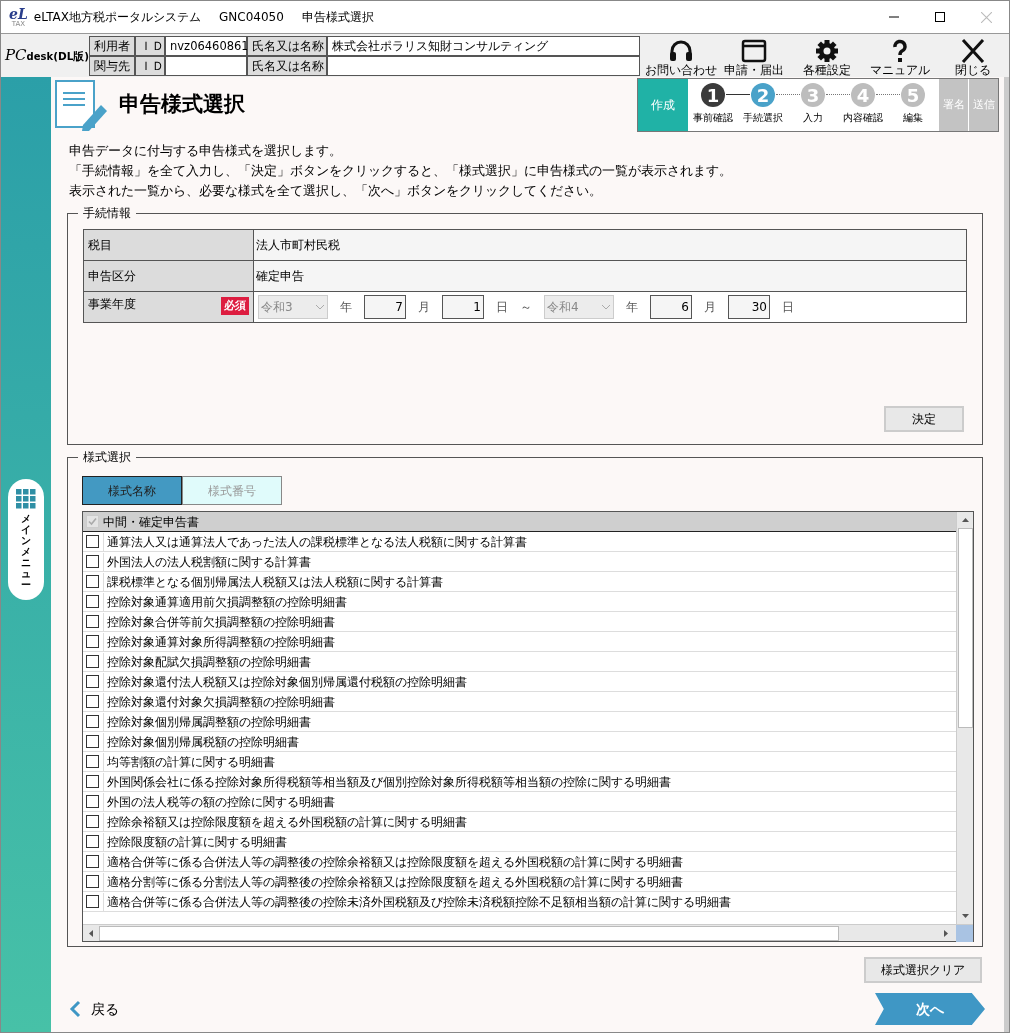  Describe the element at coordinates (863, 95) in the screenshot. I see `step-number: 4` at that location.